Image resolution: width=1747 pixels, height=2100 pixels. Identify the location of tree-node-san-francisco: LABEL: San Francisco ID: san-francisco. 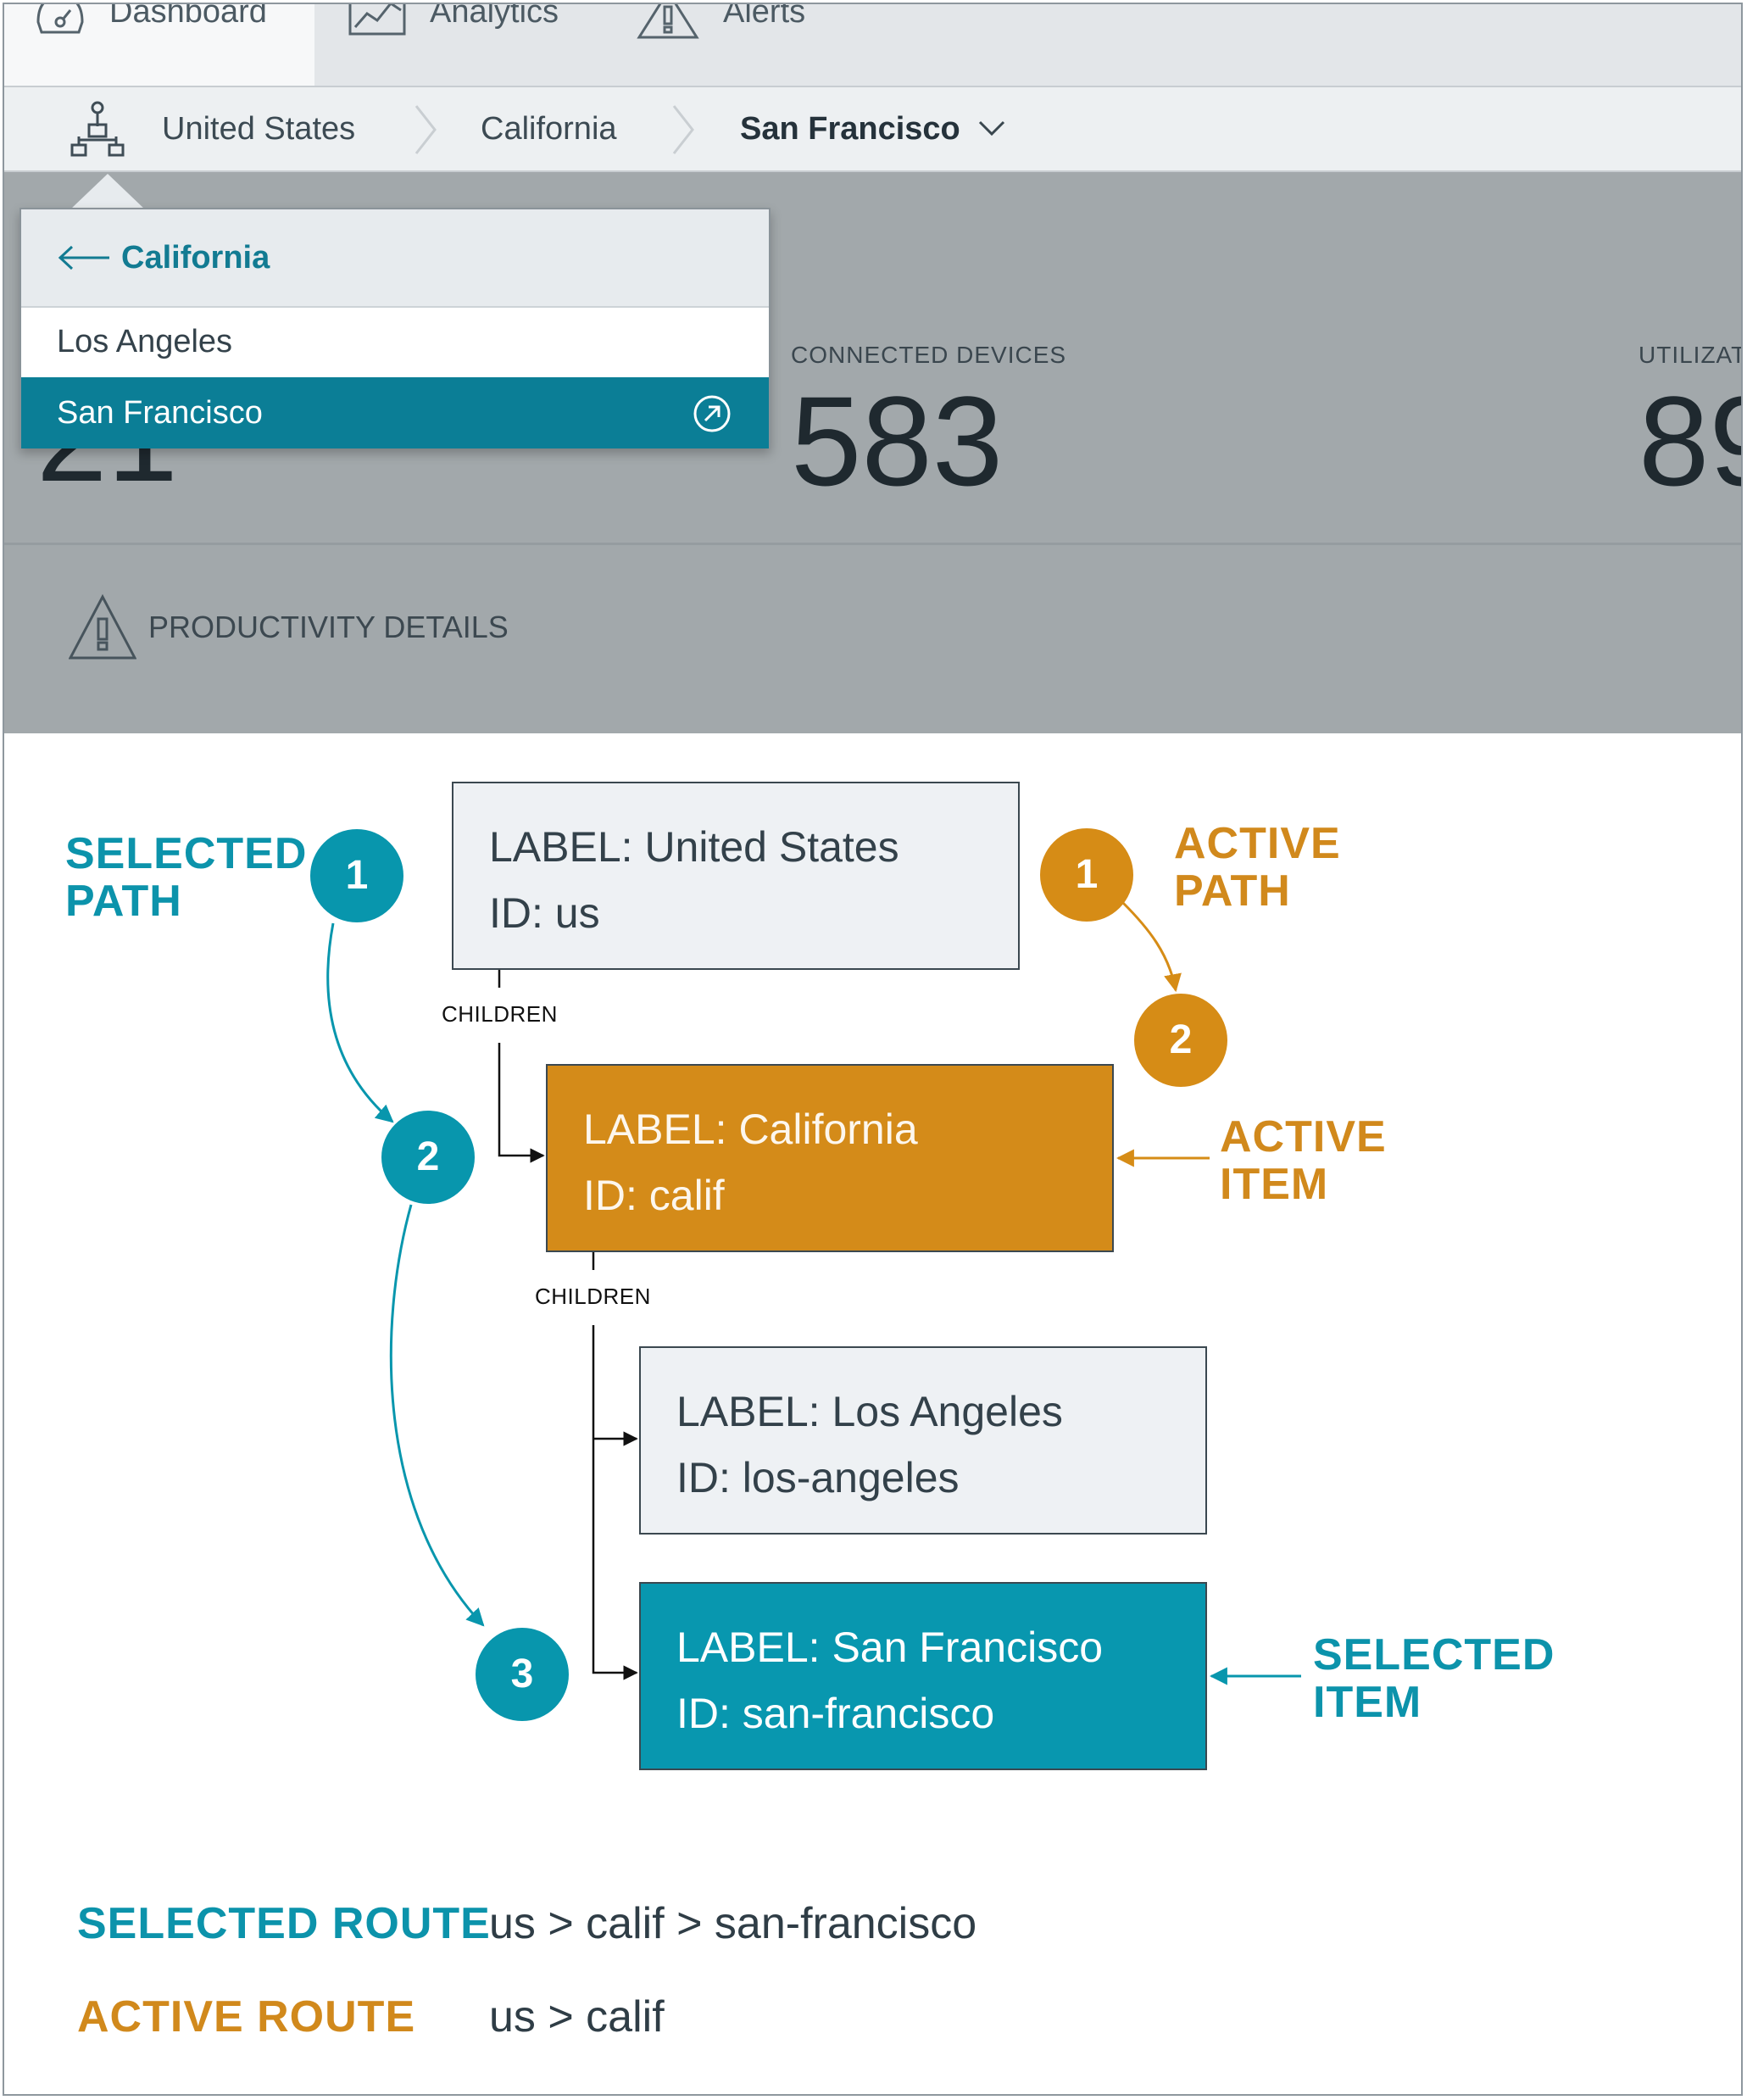
(923, 1676).